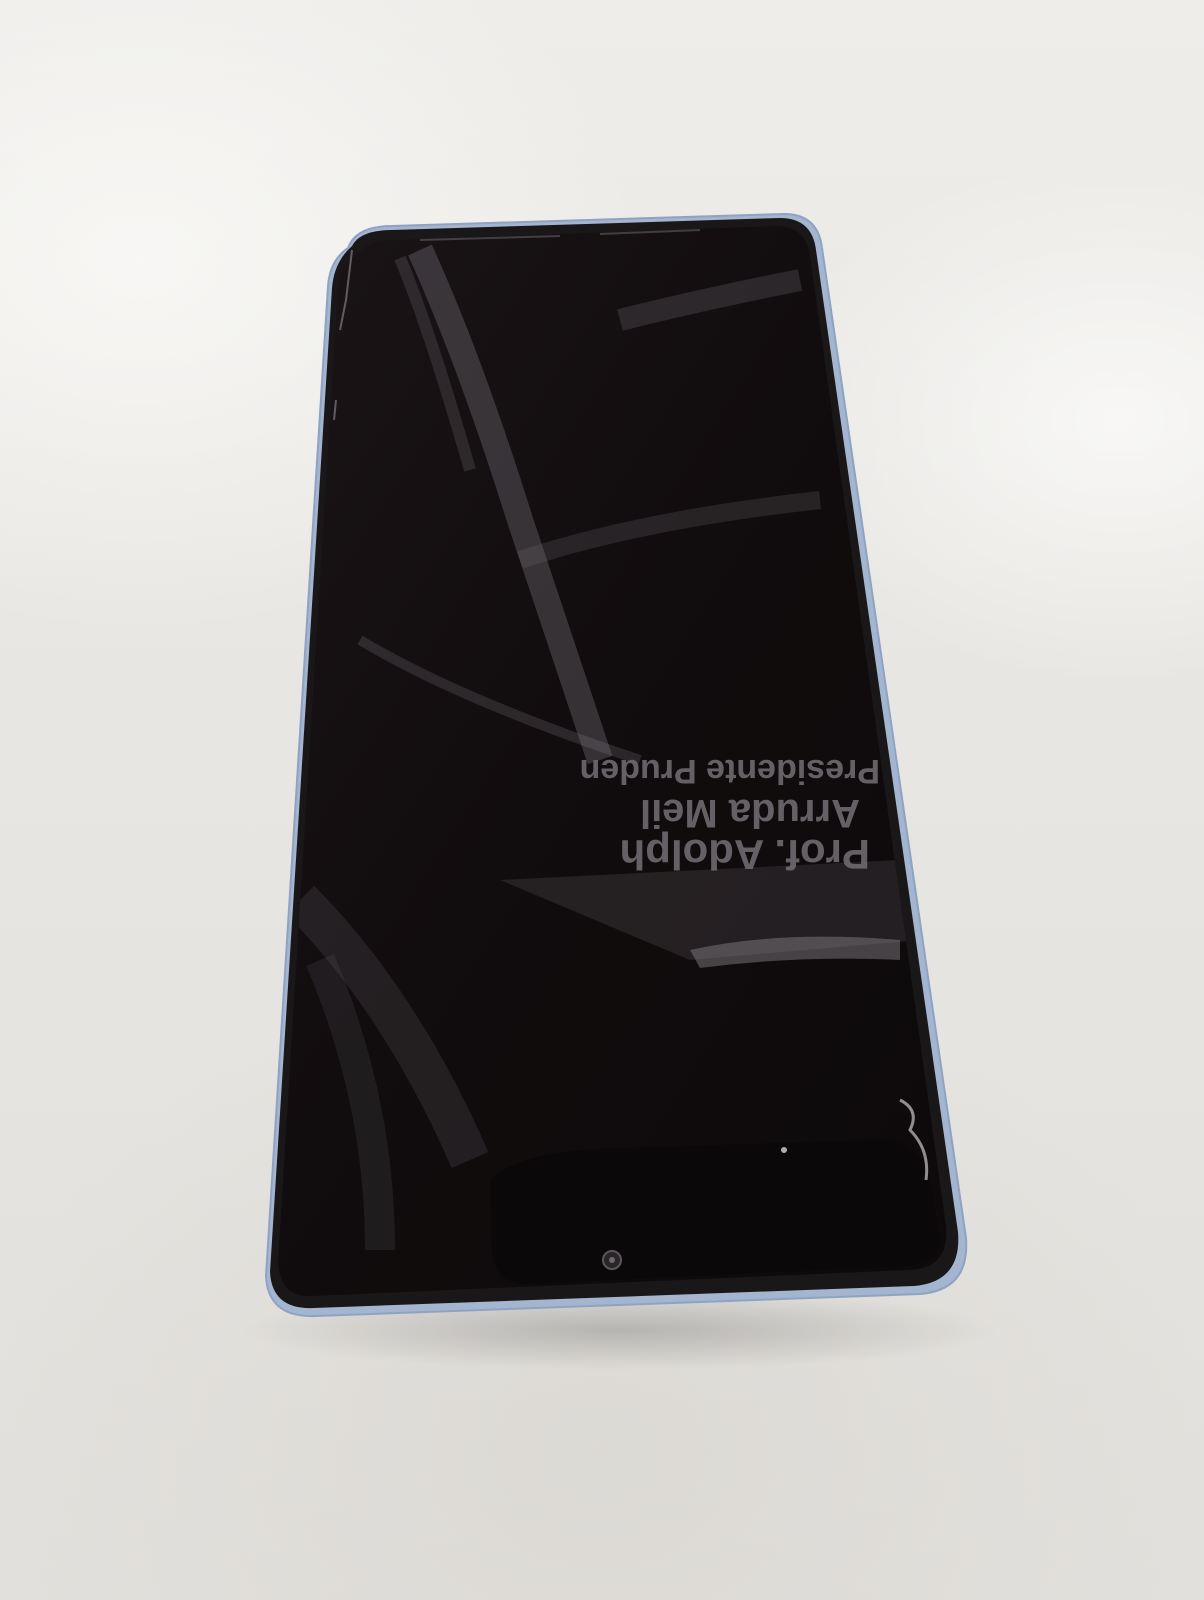 This screenshot has height=1600, width=1204. What do you see at coordinates (730, 771) in the screenshot?
I see `reflection-line-1: Presidente Pruden` at bounding box center [730, 771].